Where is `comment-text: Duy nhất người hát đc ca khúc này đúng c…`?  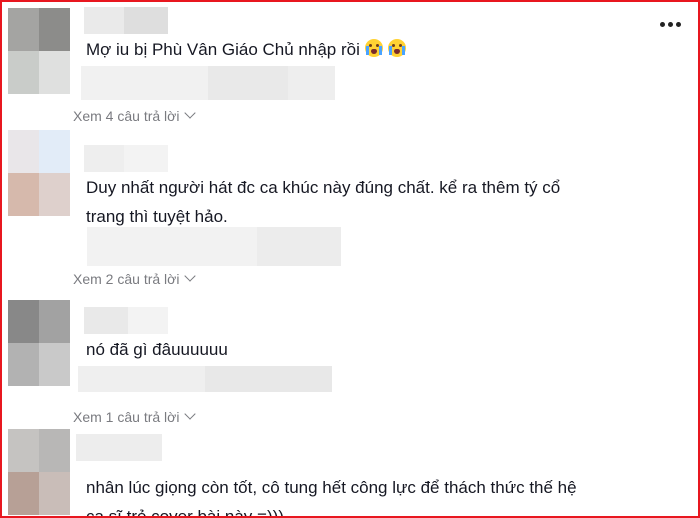 comment-text: Duy nhất người hát đc ca khúc này đúng c… is located at coordinates (323, 202).